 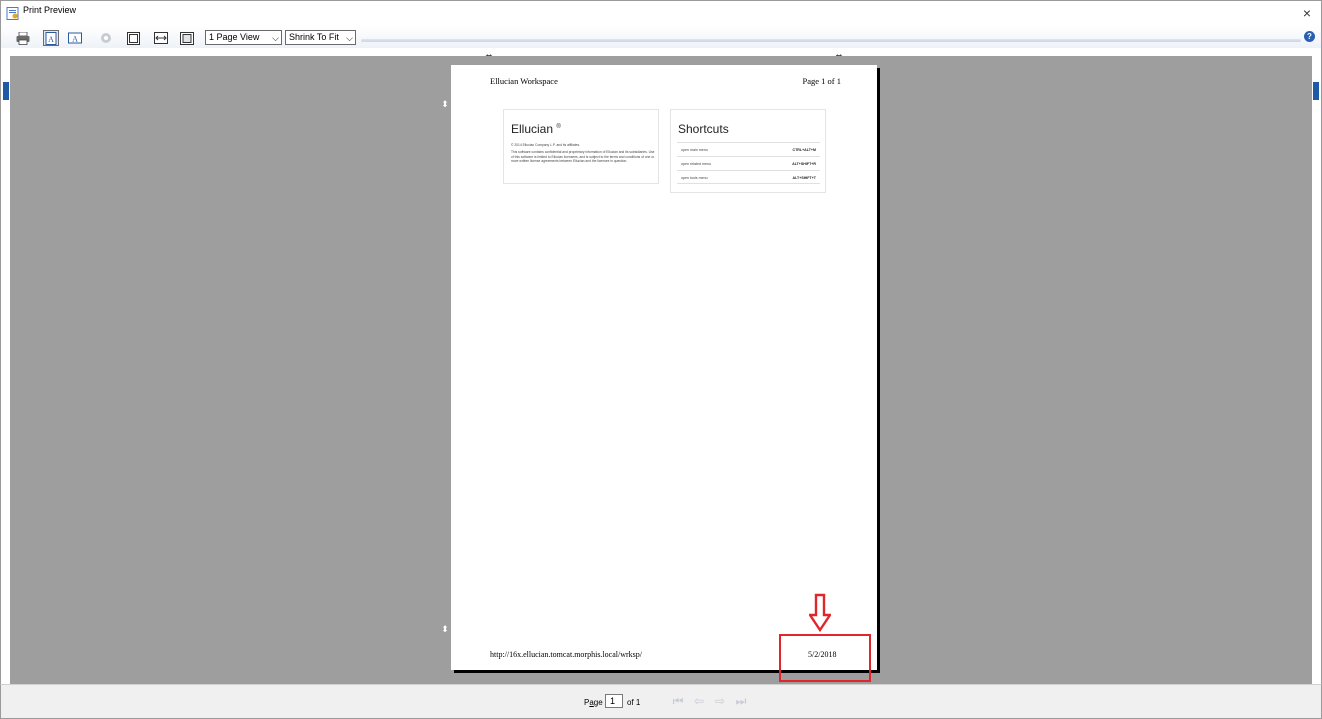 I want to click on header-footer-button, so click(x=133, y=38).